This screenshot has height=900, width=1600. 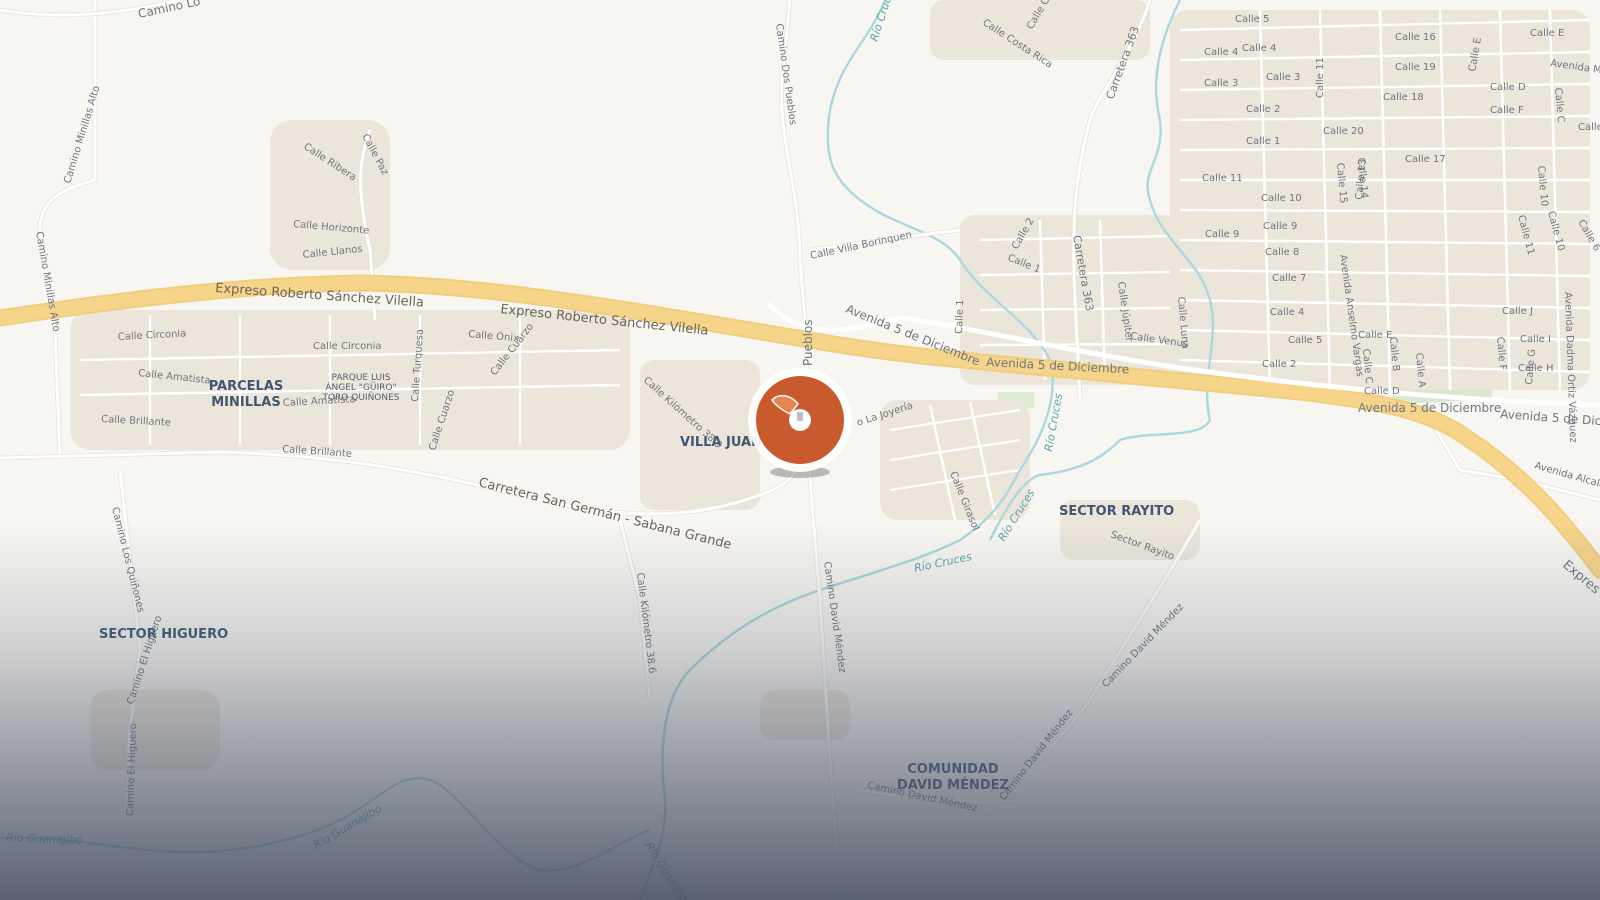 What do you see at coordinates (953, 769) in the screenshot?
I see `neighborhood-label: COMUNIDAD` at bounding box center [953, 769].